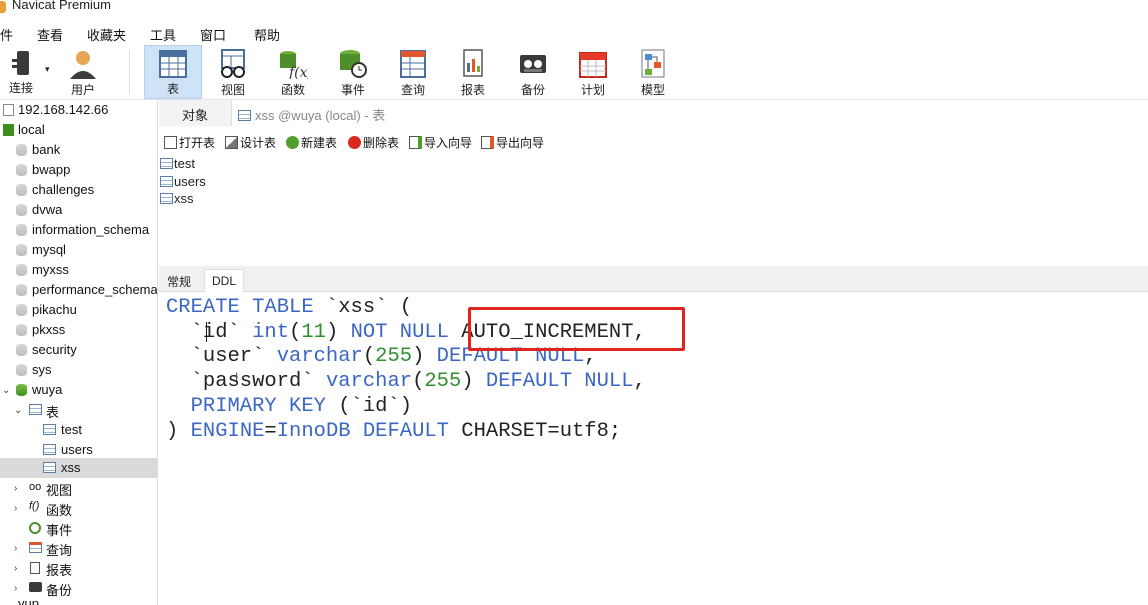 The image size is (1148, 605). I want to click on database-label: bwapp, so click(51, 169).